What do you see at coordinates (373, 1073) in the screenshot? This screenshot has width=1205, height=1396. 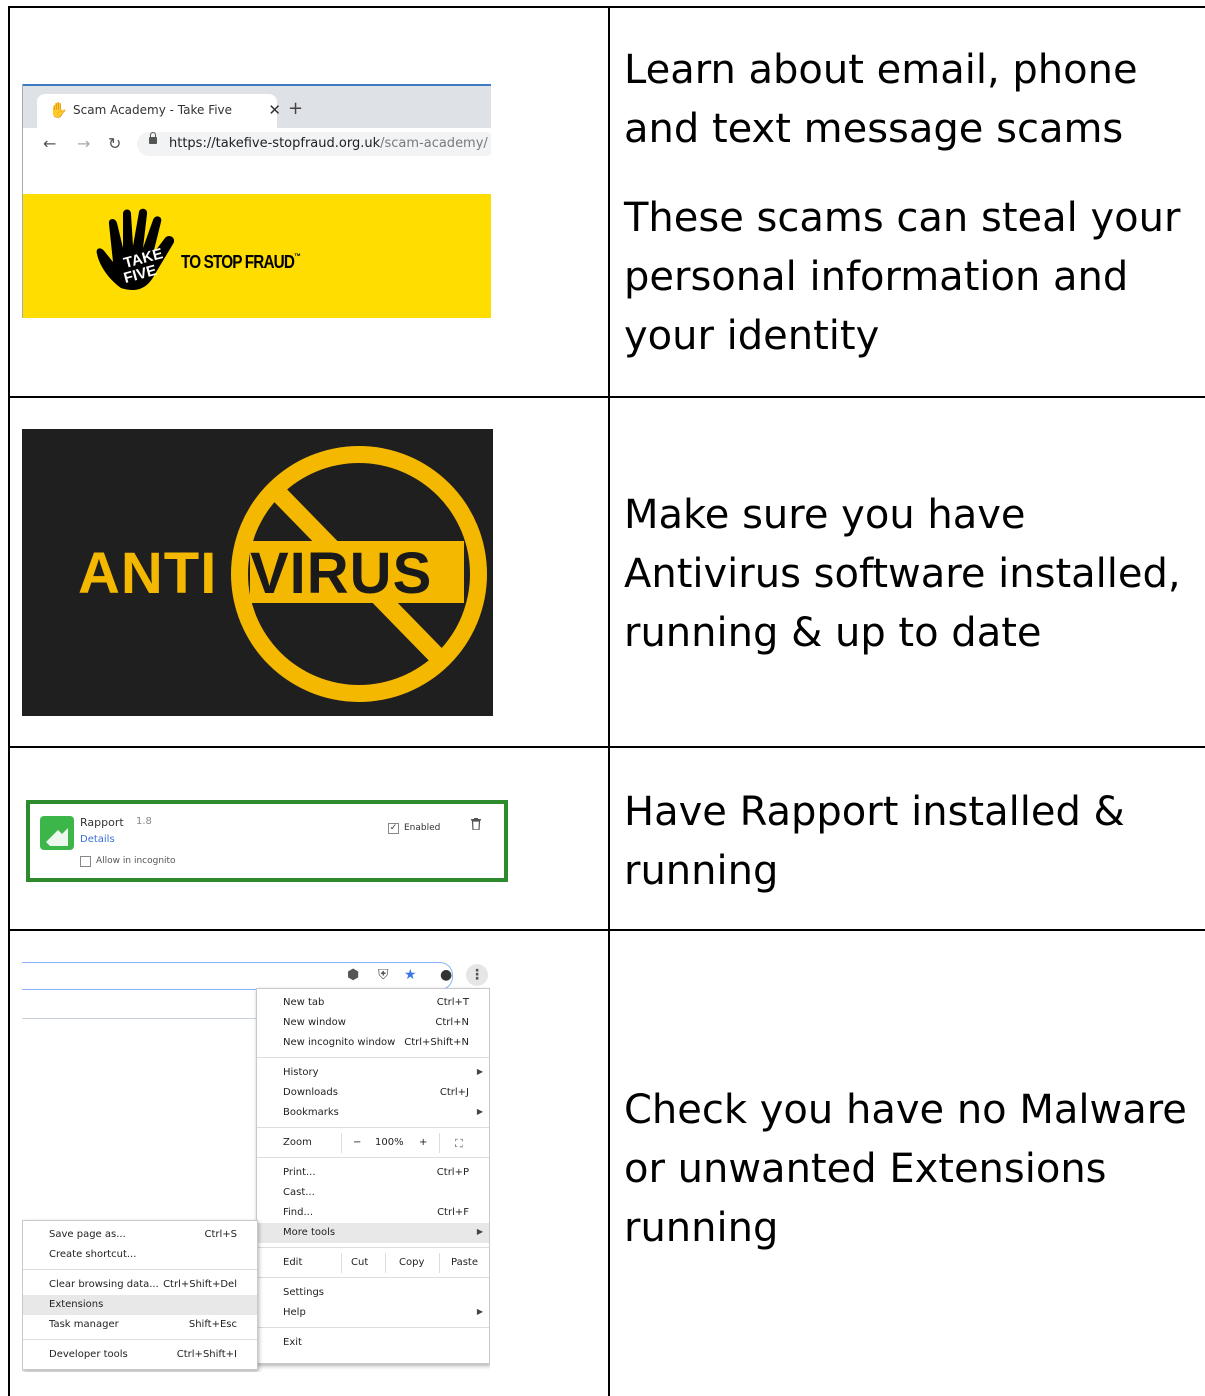 I see `menu-item-history: History ▶` at bounding box center [373, 1073].